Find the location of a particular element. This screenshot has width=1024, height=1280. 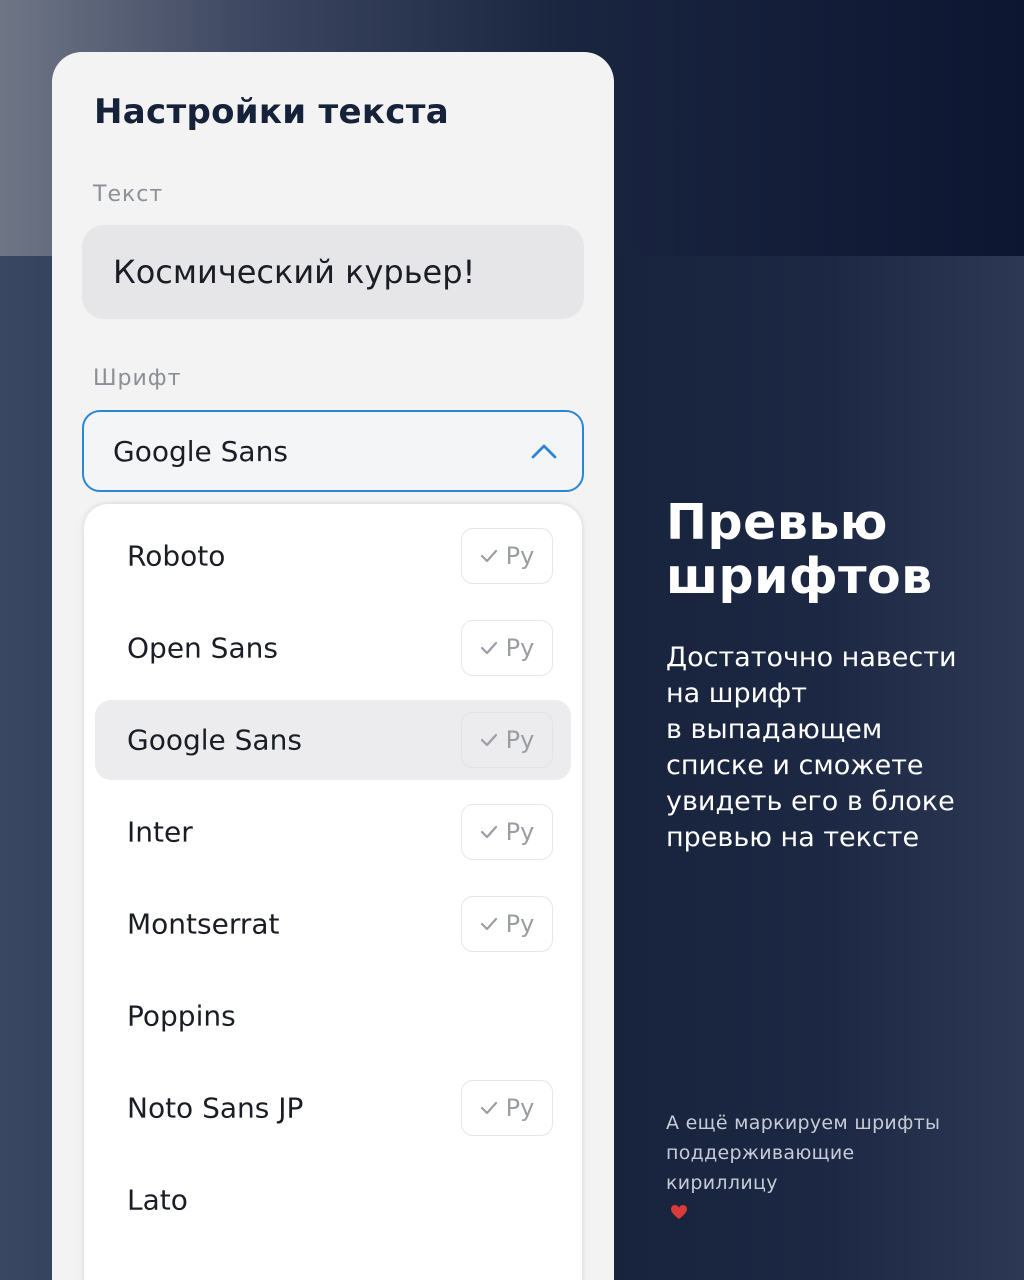

font-option: Montserrat Ру is located at coordinates (333, 924).